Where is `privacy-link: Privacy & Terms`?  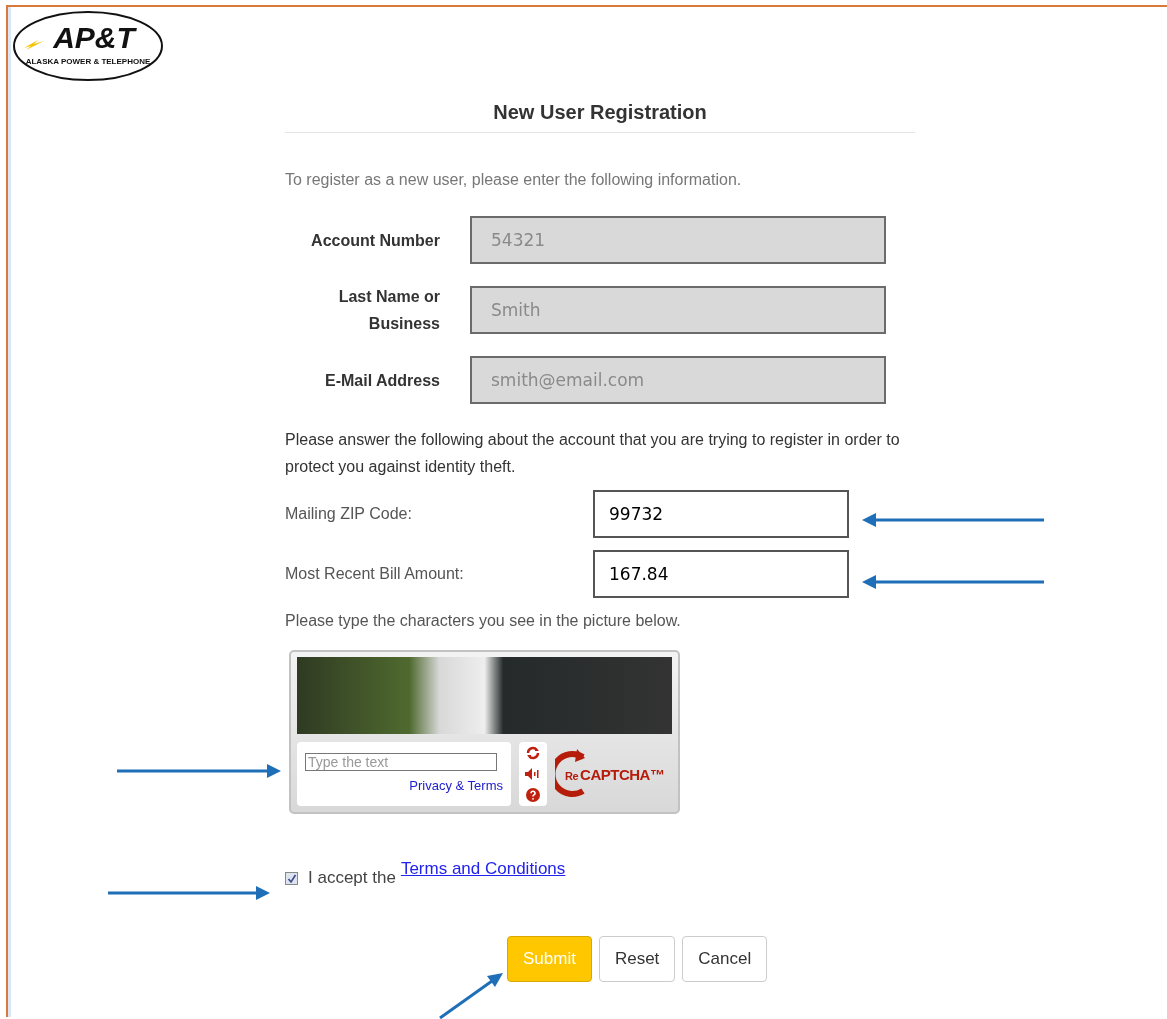 privacy-link: Privacy & Terms is located at coordinates (456, 785).